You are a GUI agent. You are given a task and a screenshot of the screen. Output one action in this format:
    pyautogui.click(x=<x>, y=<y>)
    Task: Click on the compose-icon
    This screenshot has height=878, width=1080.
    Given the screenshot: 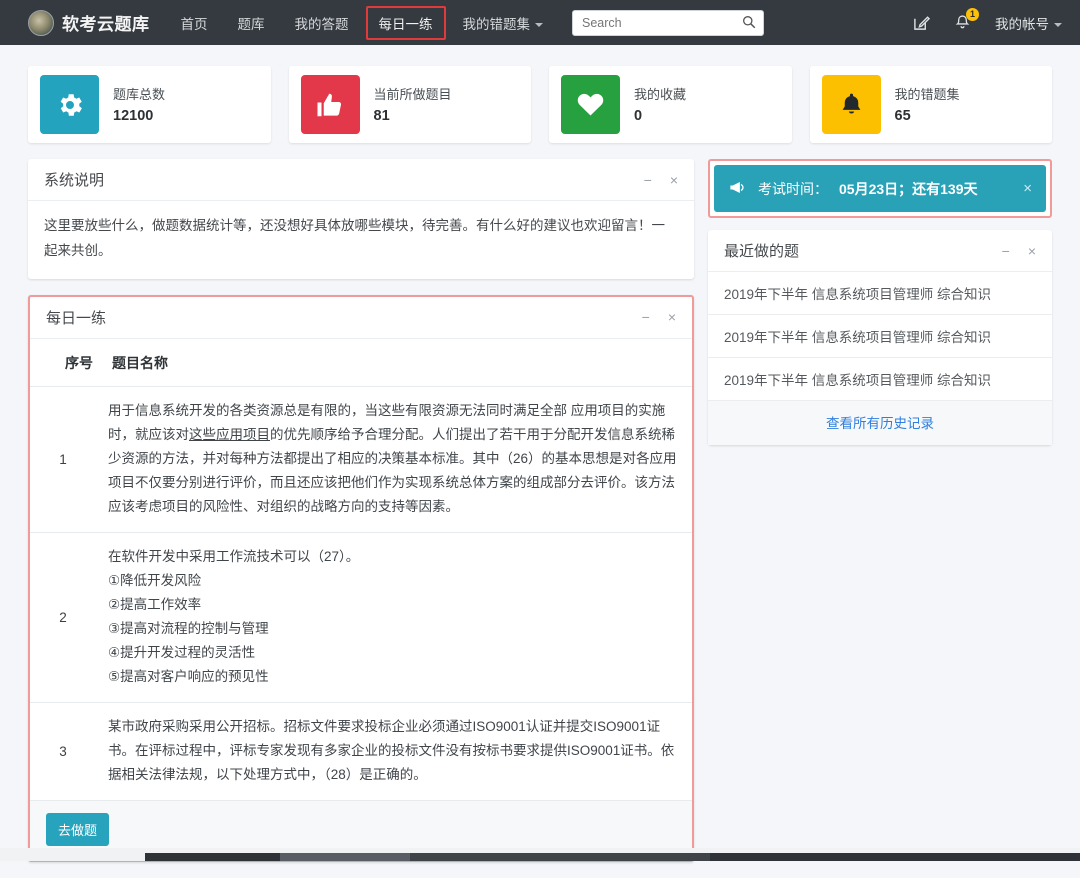 What is the action you would take?
    pyautogui.click(x=921, y=22)
    